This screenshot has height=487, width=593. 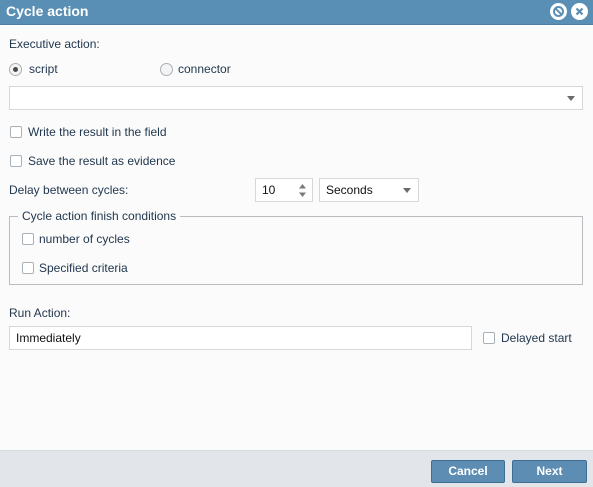 I want to click on executive-action-label: Executive action:, so click(x=54, y=44).